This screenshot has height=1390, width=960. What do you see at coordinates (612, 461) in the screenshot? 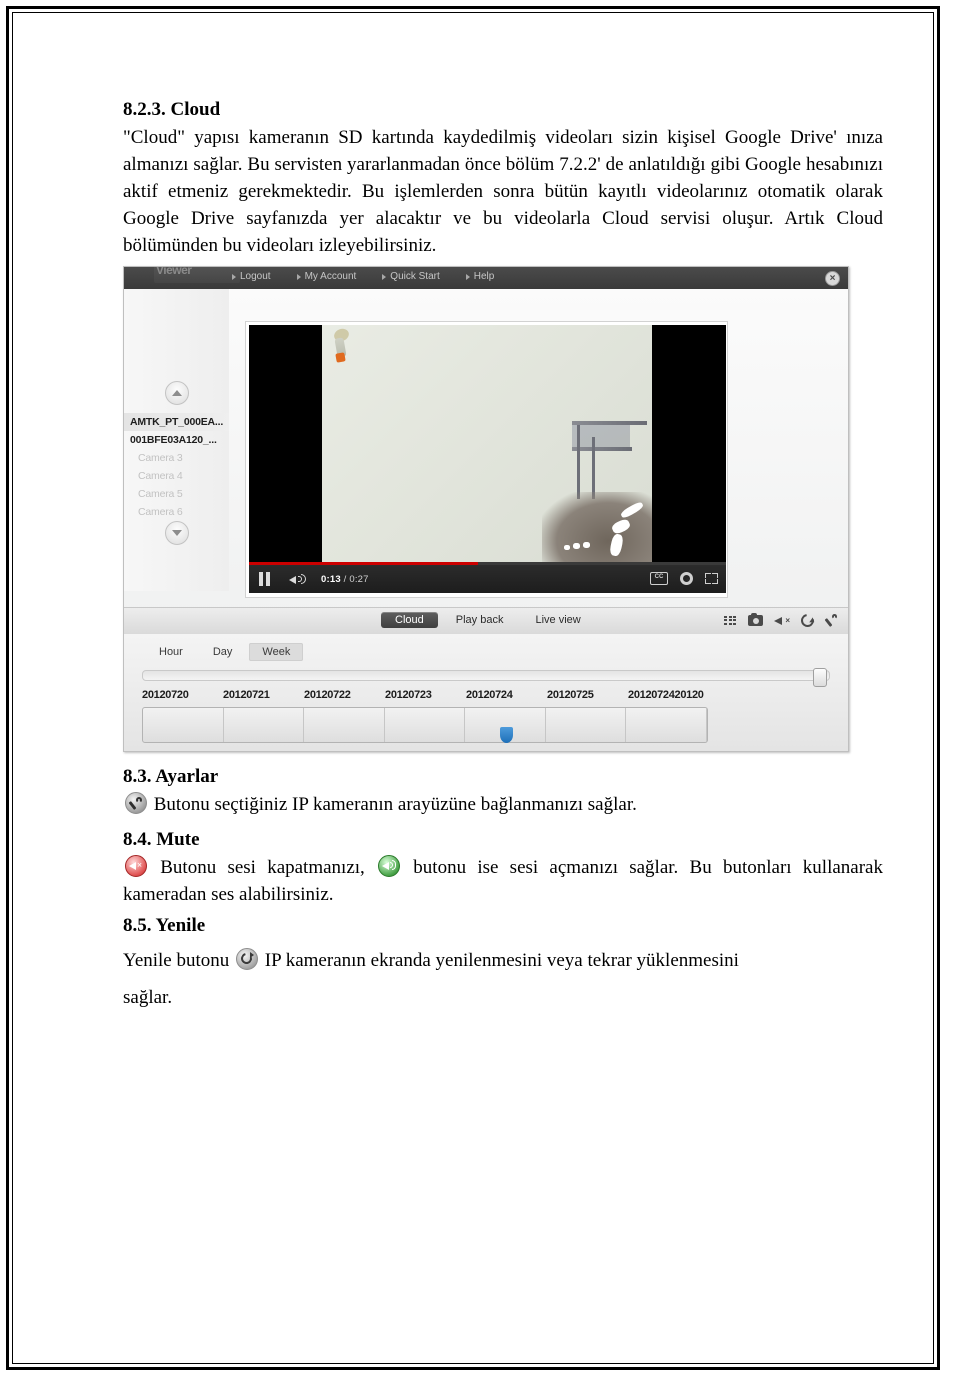
I see `video-object-shelf` at bounding box center [612, 461].